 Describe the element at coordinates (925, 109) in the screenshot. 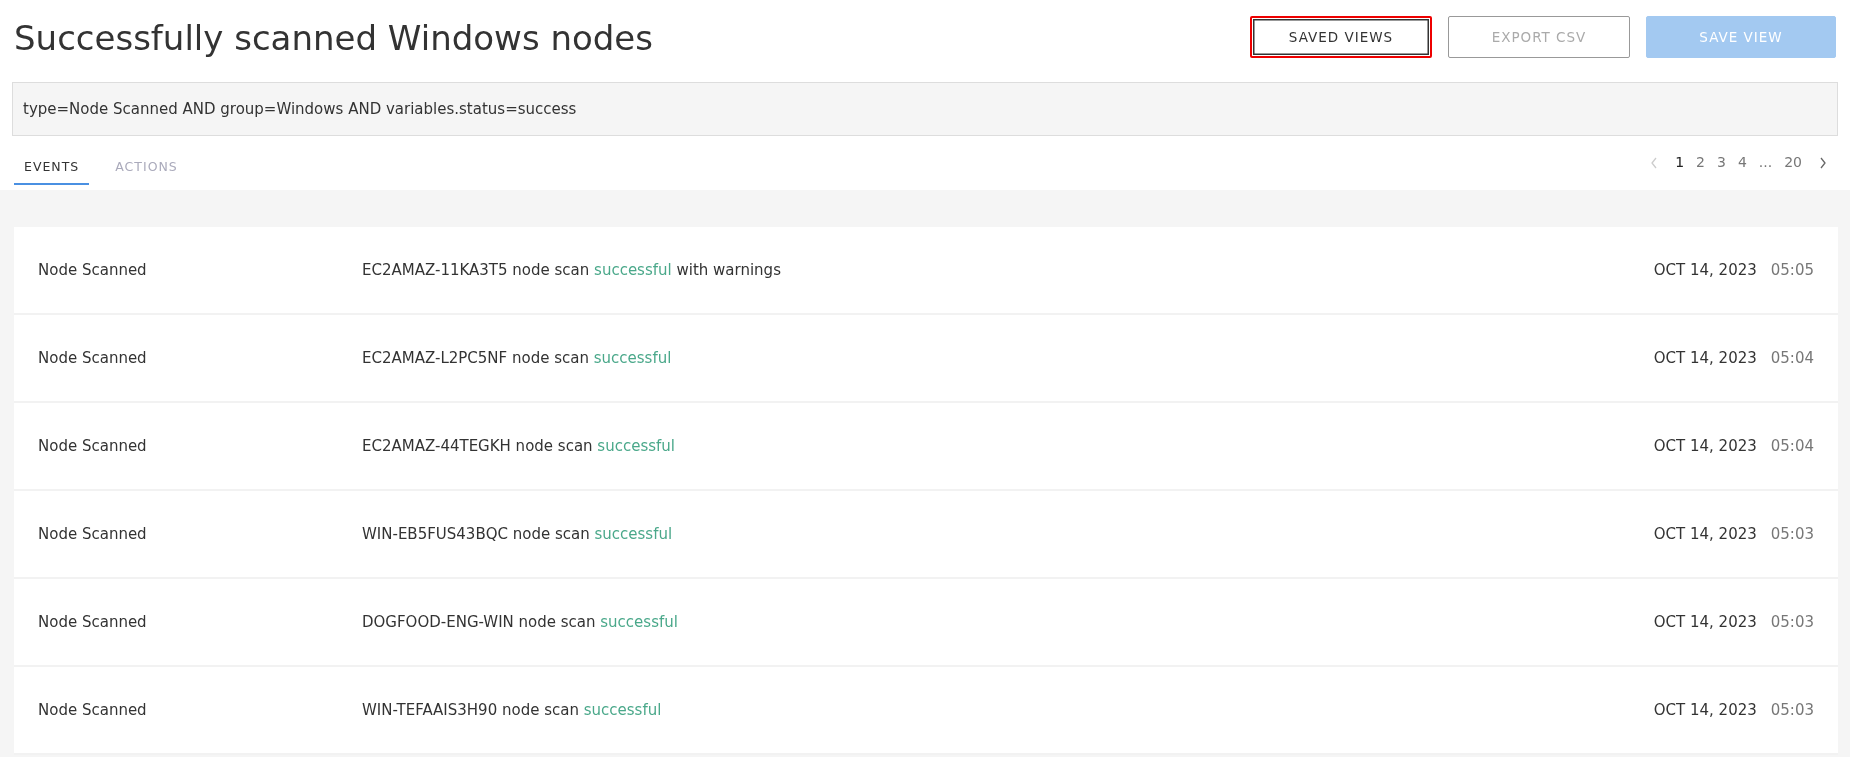

I see `query-field: type=Node Scanned AND group=Windows AND variables.status=success` at that location.